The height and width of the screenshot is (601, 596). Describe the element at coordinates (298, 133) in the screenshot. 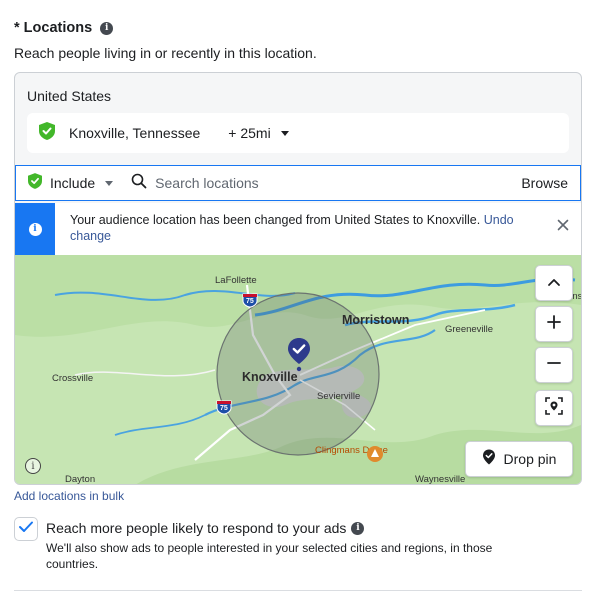

I see `selected-location-card: Knoxville, Tennessee + 25mi` at that location.